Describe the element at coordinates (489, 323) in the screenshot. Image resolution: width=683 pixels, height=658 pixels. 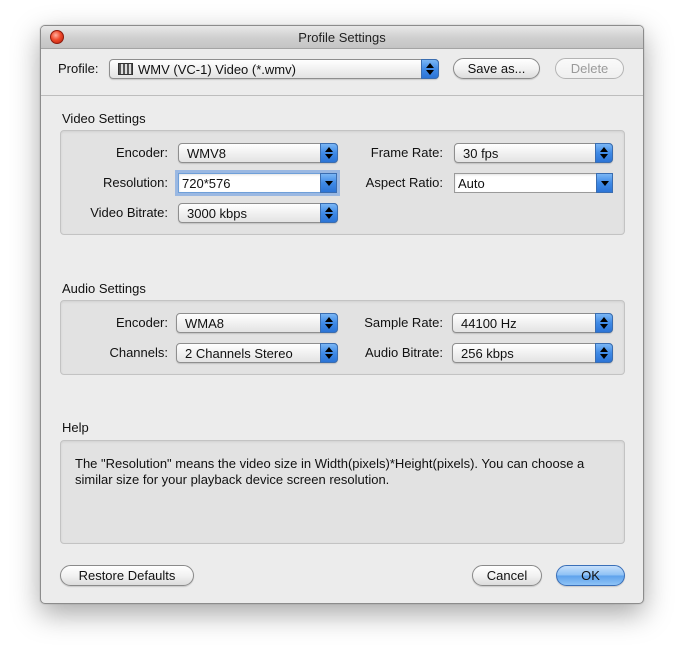
I see `sample-rate-value: 44100 Hz` at that location.